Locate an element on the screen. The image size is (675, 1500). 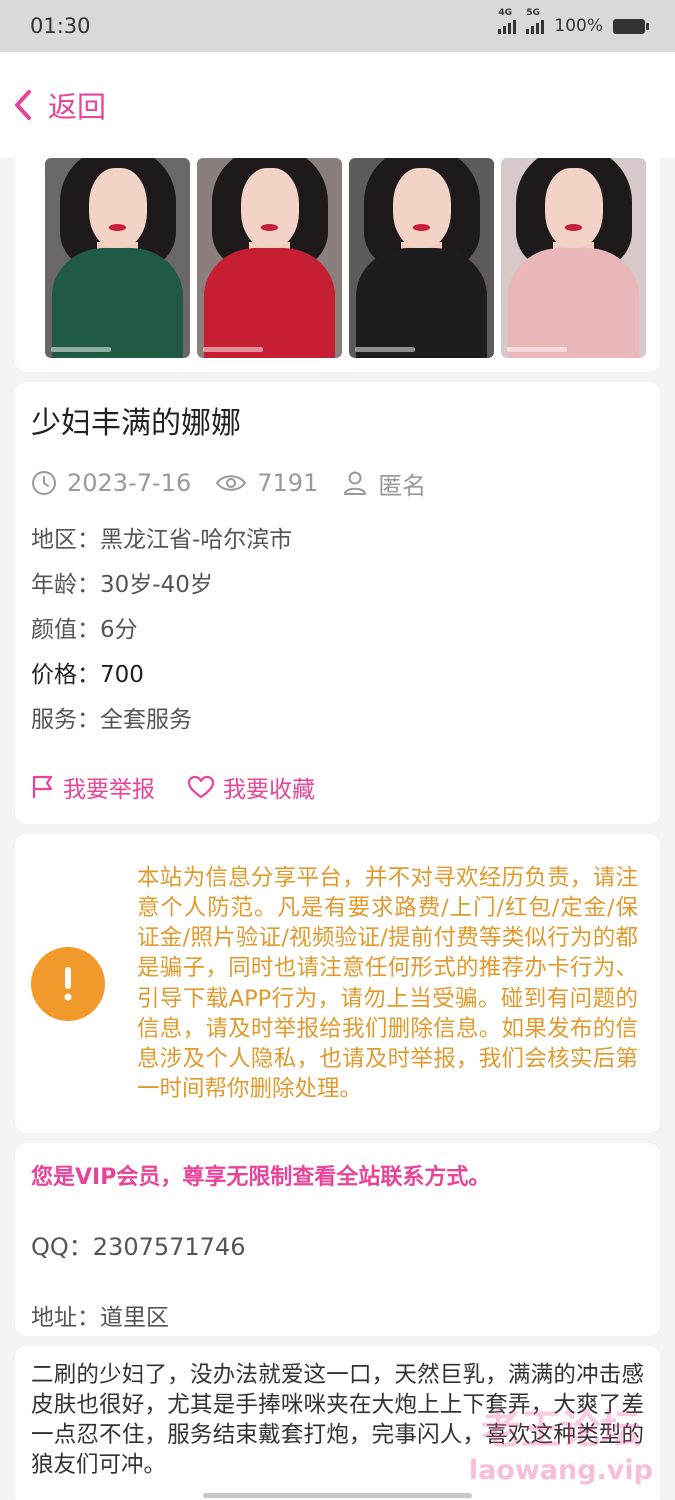
chevron-left-icon is located at coordinates (23, 105).